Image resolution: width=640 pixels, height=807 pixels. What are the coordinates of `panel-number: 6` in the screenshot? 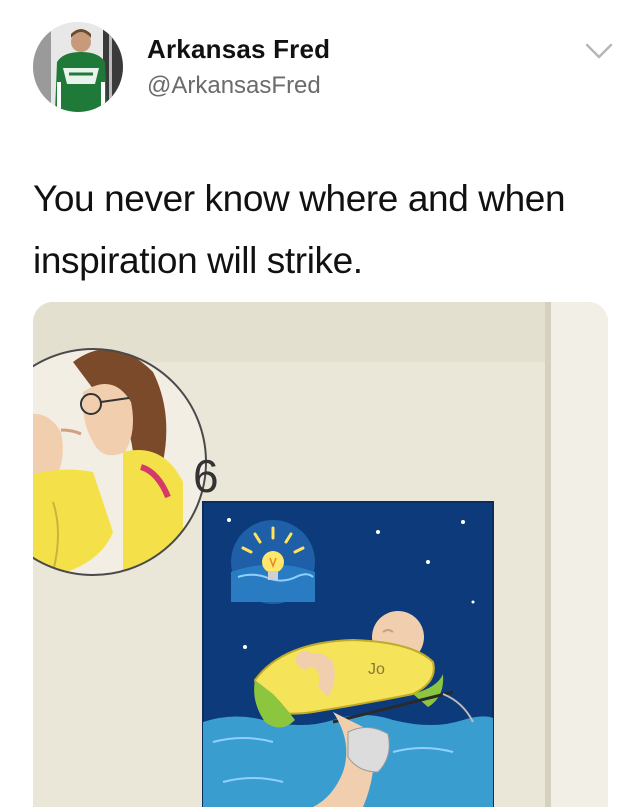 It's located at (206, 476).